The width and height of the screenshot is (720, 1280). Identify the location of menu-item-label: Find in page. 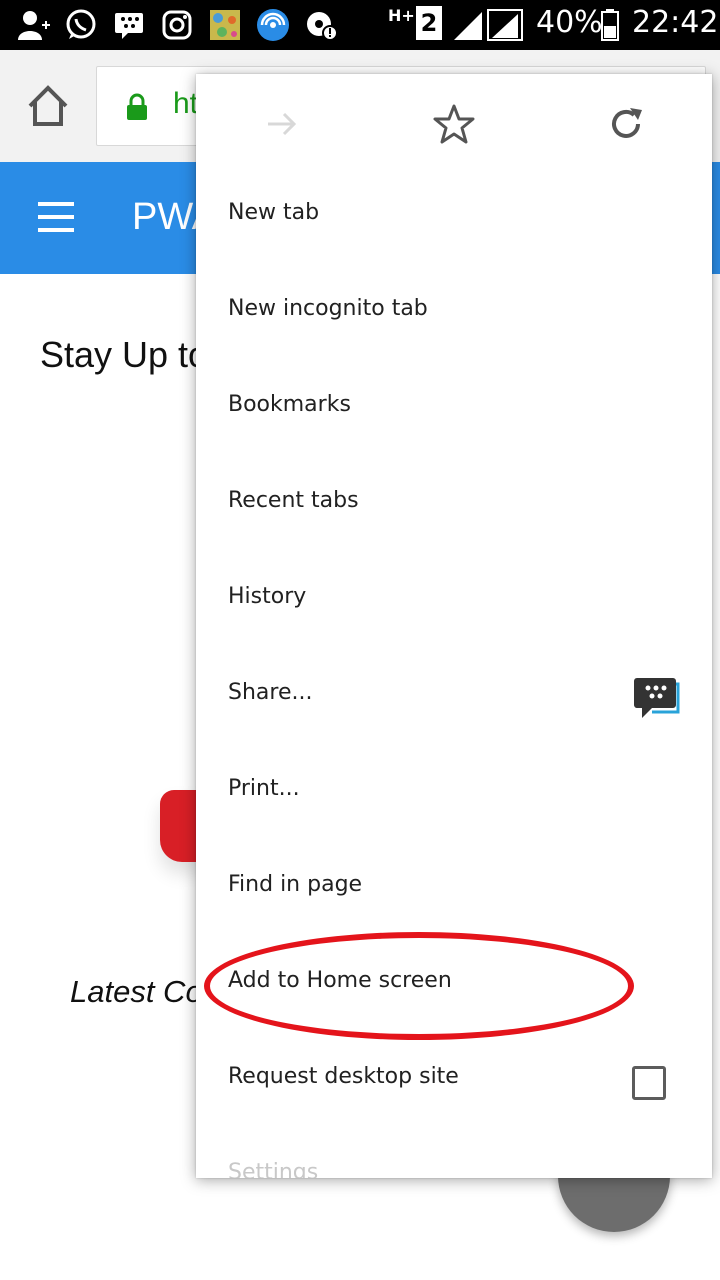
(295, 884).